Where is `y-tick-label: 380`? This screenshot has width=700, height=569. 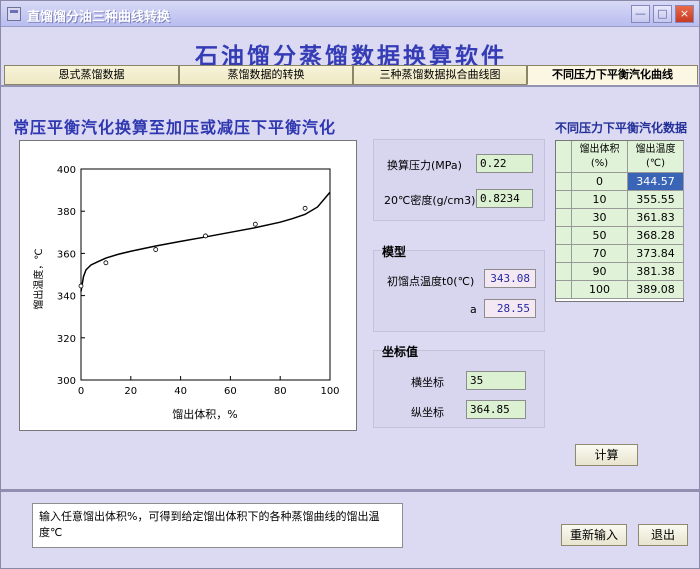 y-tick-label: 380 is located at coordinates (66, 212).